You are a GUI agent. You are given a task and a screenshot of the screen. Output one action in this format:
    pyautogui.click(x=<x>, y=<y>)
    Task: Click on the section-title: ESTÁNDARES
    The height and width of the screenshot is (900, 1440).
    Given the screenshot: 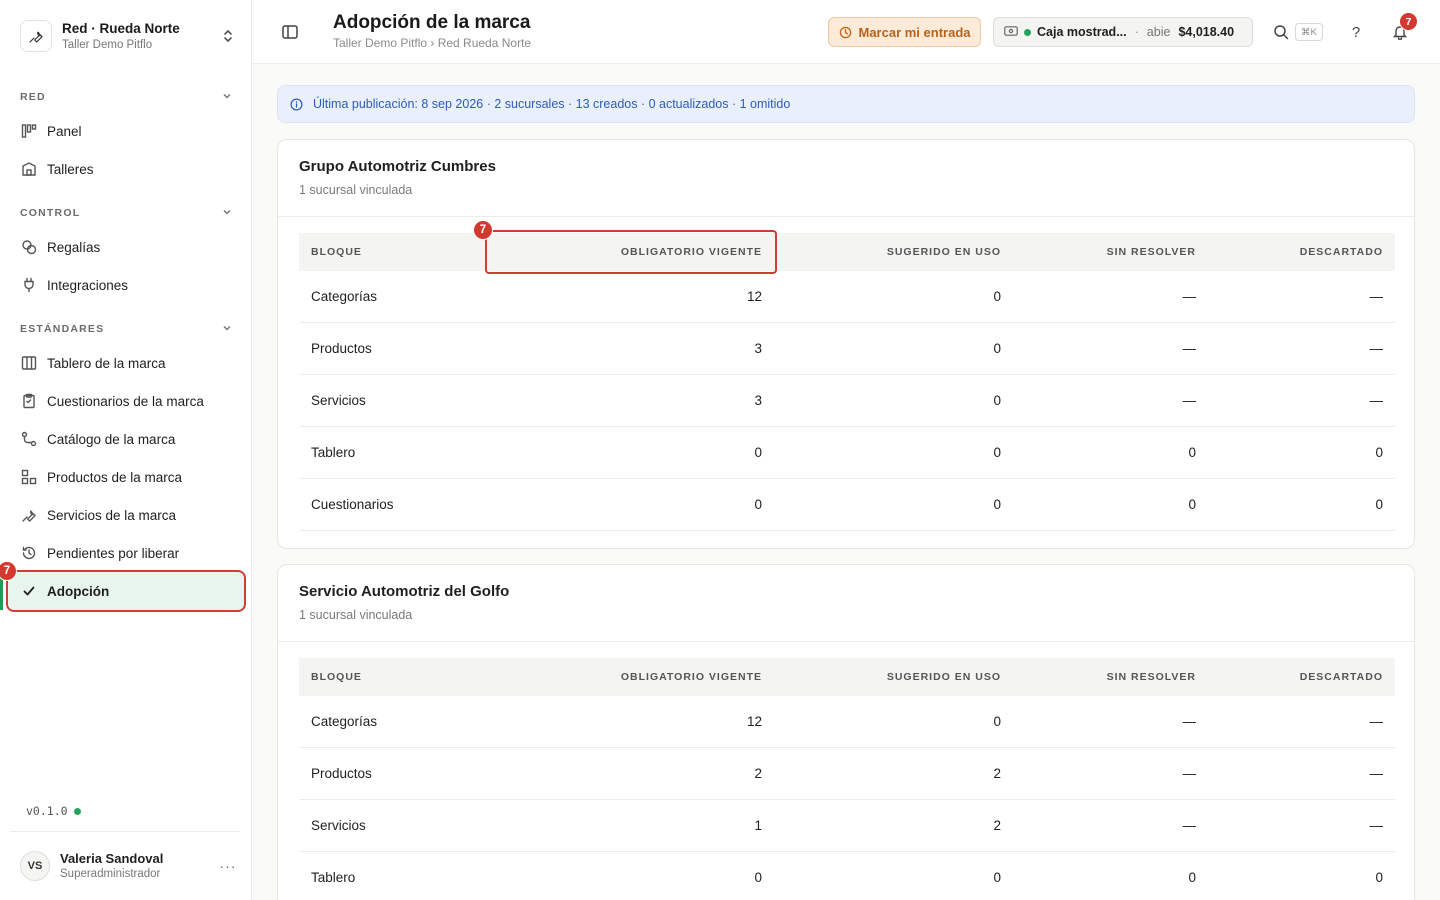 What is the action you would take?
    pyautogui.click(x=62, y=329)
    